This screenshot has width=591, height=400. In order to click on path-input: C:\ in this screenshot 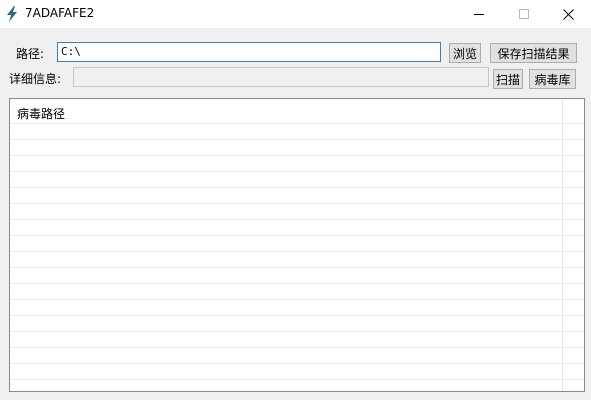, I will do `click(249, 52)`.